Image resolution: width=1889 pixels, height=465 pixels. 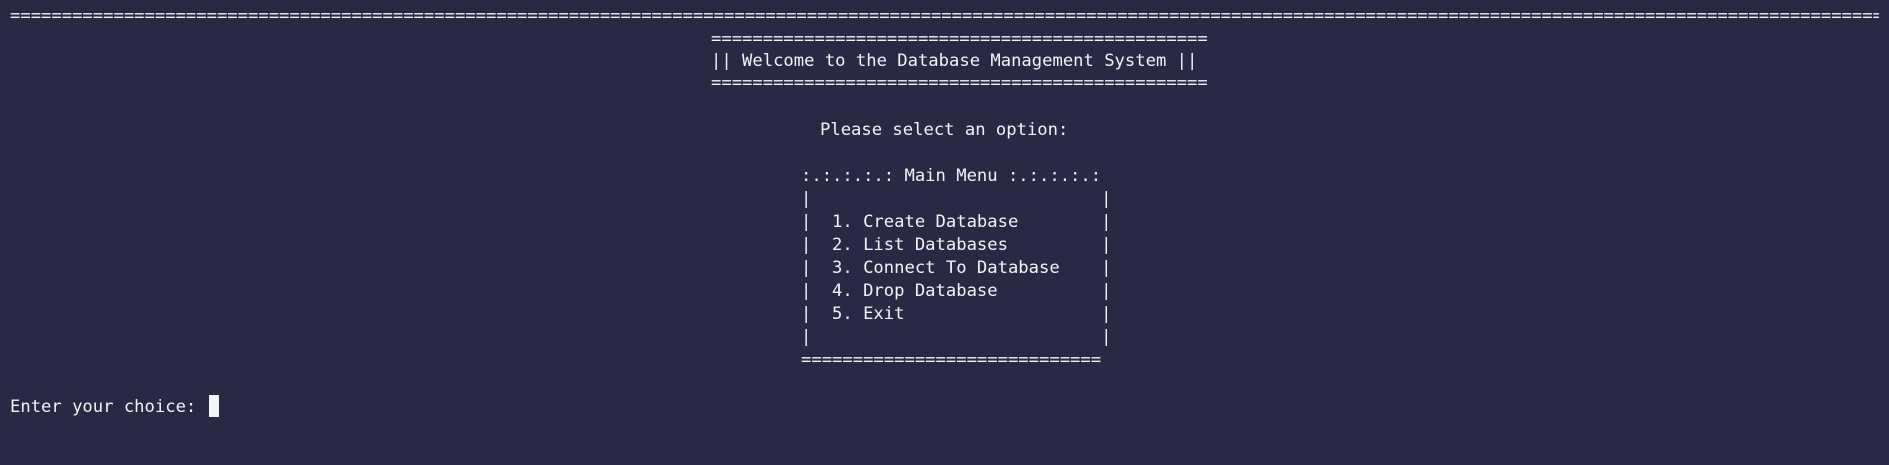 What do you see at coordinates (956, 222) in the screenshot?
I see `menu-item-create-database: | 1. Create Database |` at bounding box center [956, 222].